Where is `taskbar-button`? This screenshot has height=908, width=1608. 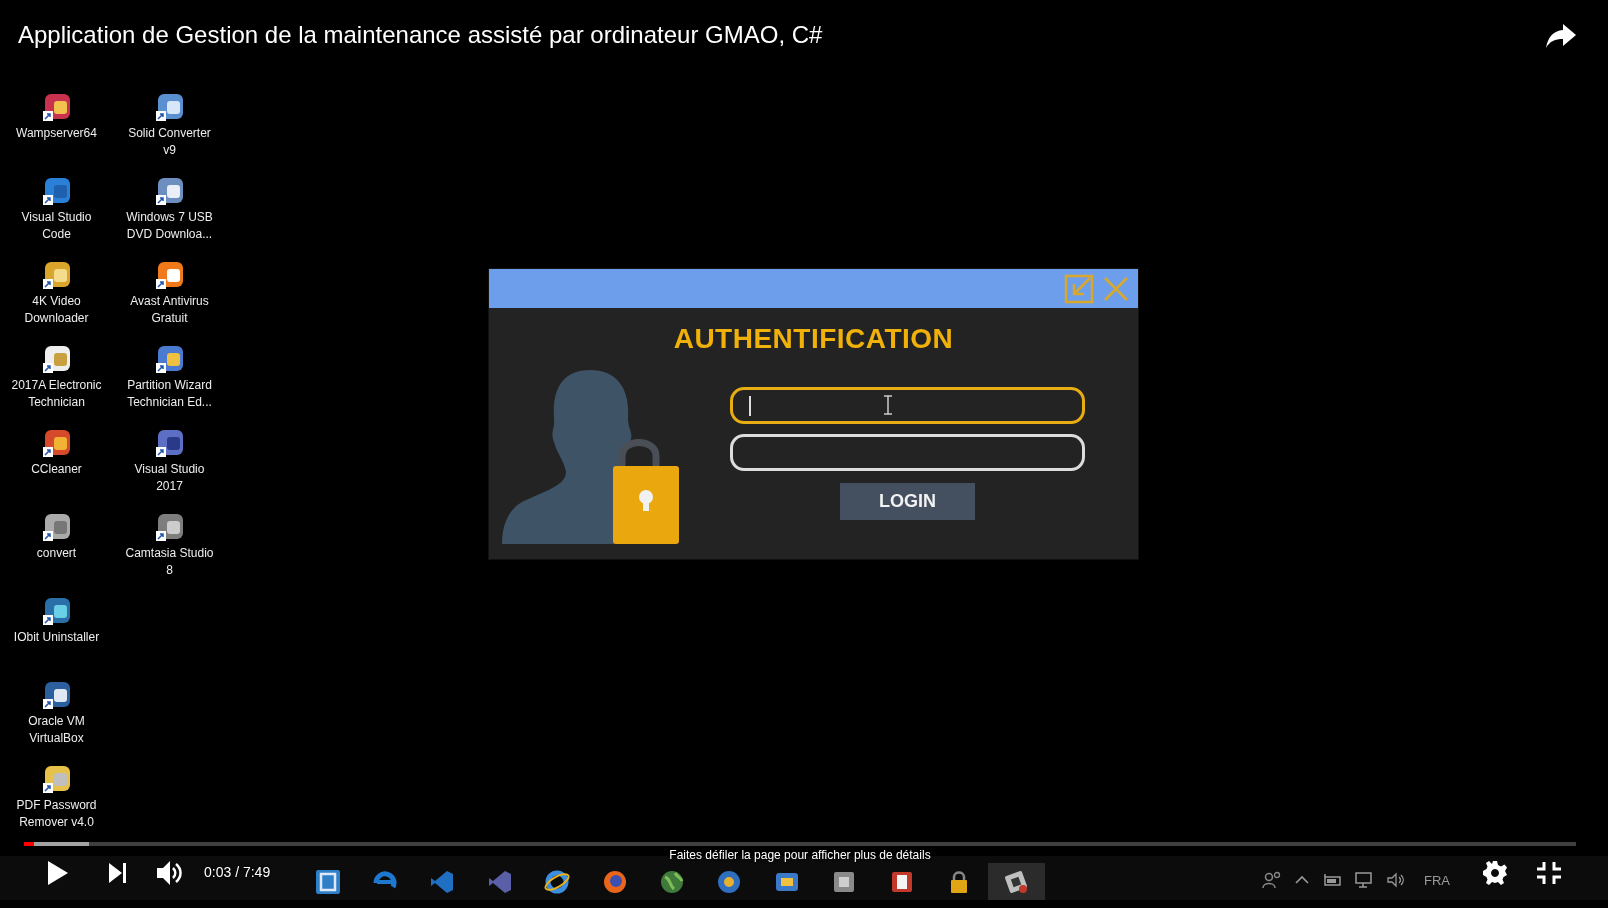
taskbar-button is located at coordinates (1016, 881).